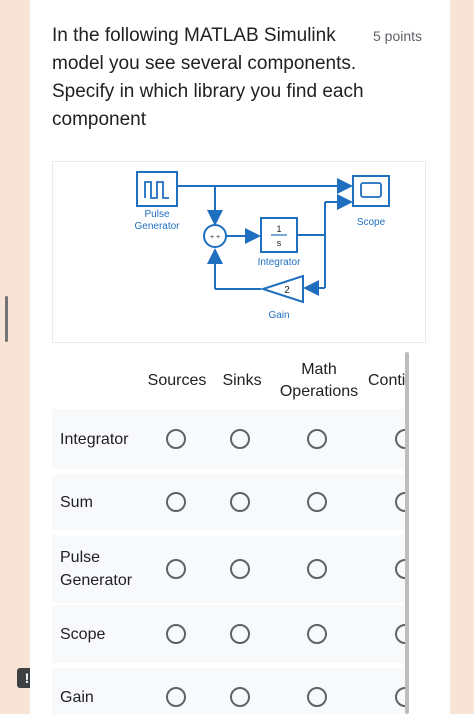 This screenshot has height=714, width=474. I want to click on gain-block, so click(281, 289).